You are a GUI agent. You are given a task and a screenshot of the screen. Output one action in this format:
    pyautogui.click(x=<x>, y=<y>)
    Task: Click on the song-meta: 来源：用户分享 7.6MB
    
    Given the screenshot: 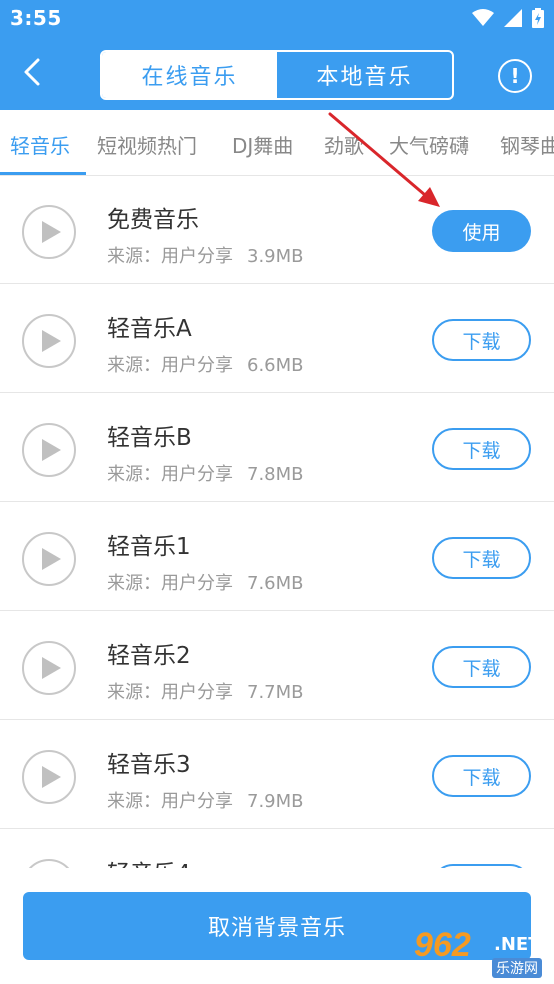 What is the action you would take?
    pyautogui.click(x=205, y=582)
    